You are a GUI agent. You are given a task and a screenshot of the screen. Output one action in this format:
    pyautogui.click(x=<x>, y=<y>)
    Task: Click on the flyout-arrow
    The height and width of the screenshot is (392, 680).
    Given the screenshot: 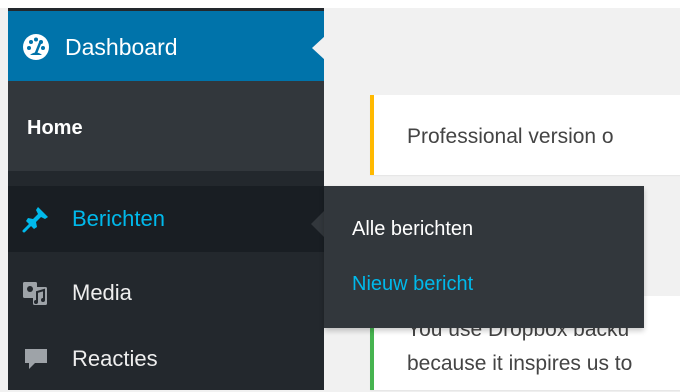 What is the action you would take?
    pyautogui.click(x=317, y=224)
    